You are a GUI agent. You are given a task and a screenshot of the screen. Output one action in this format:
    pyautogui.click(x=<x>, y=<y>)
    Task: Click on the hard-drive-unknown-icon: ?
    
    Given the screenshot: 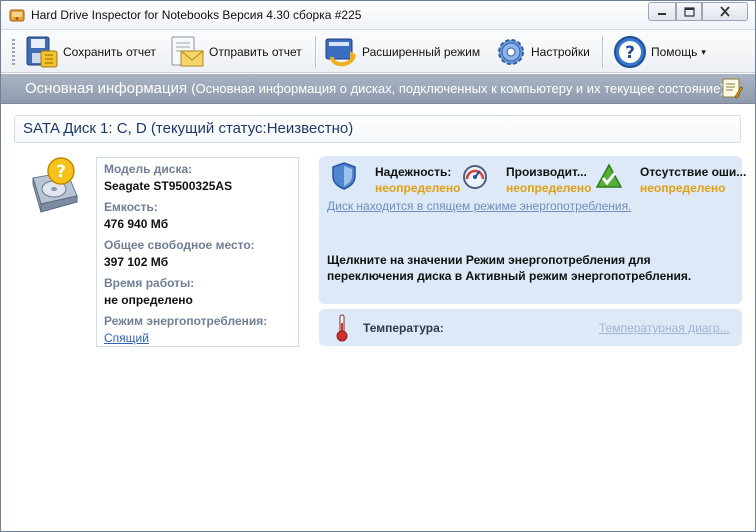 What is the action you would take?
    pyautogui.click(x=55, y=185)
    